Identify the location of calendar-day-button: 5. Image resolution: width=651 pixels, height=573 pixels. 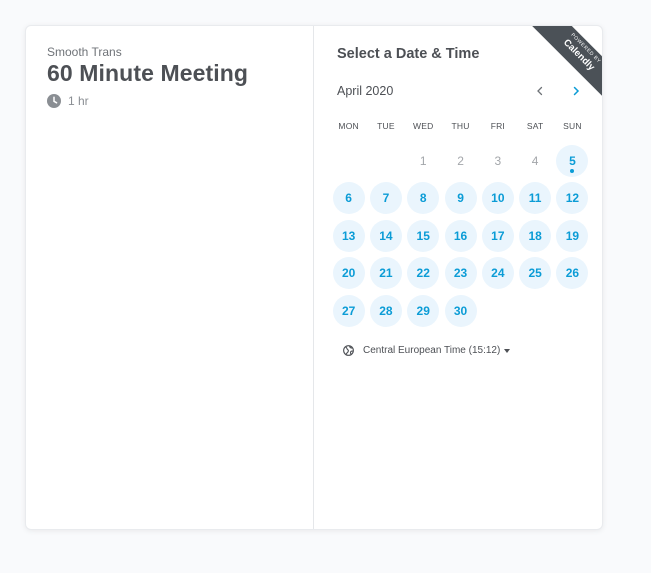
(572, 160).